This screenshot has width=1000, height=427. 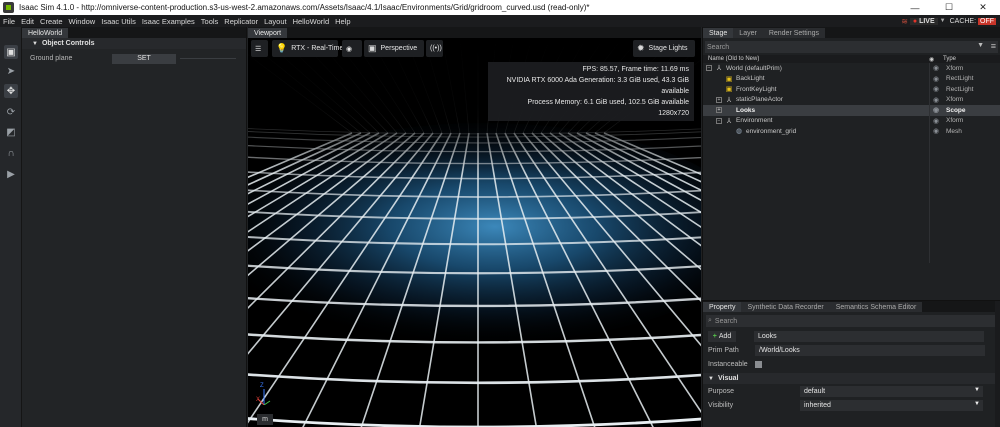 I want to click on visibility-row: Visibility inherited ▼, so click(x=851, y=405).